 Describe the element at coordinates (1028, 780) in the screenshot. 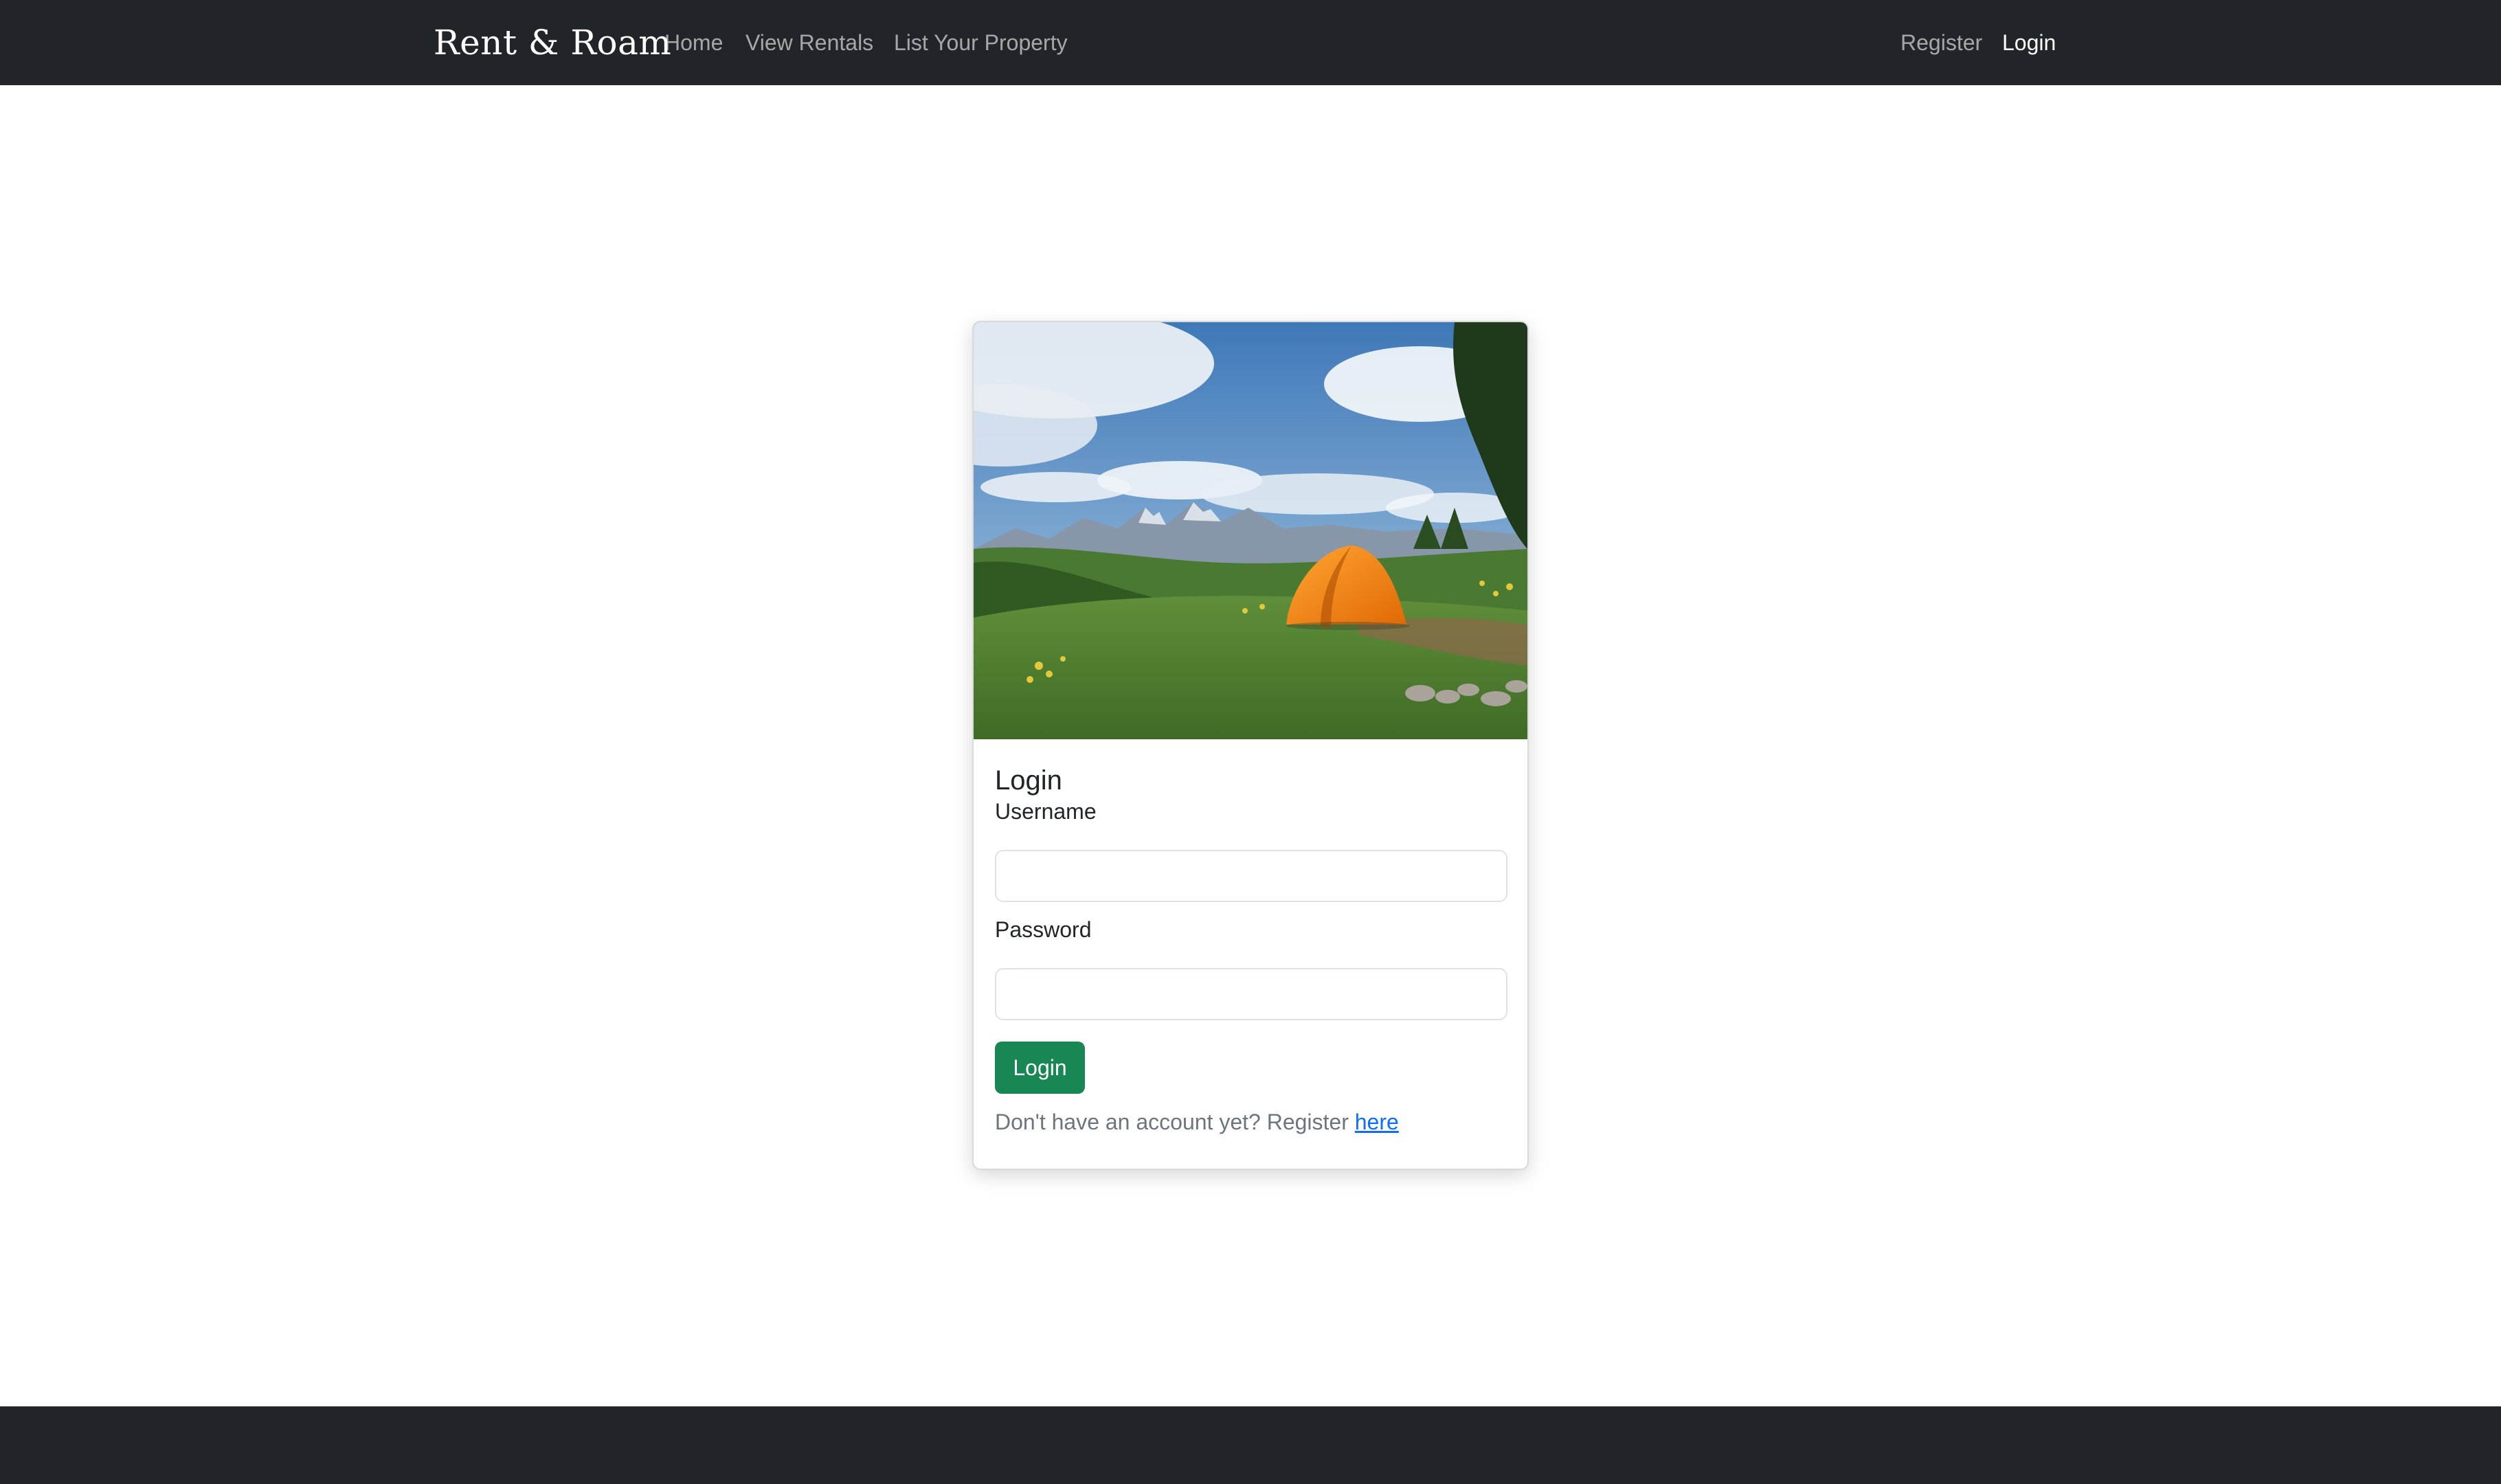

I see `login-title: Login` at that location.